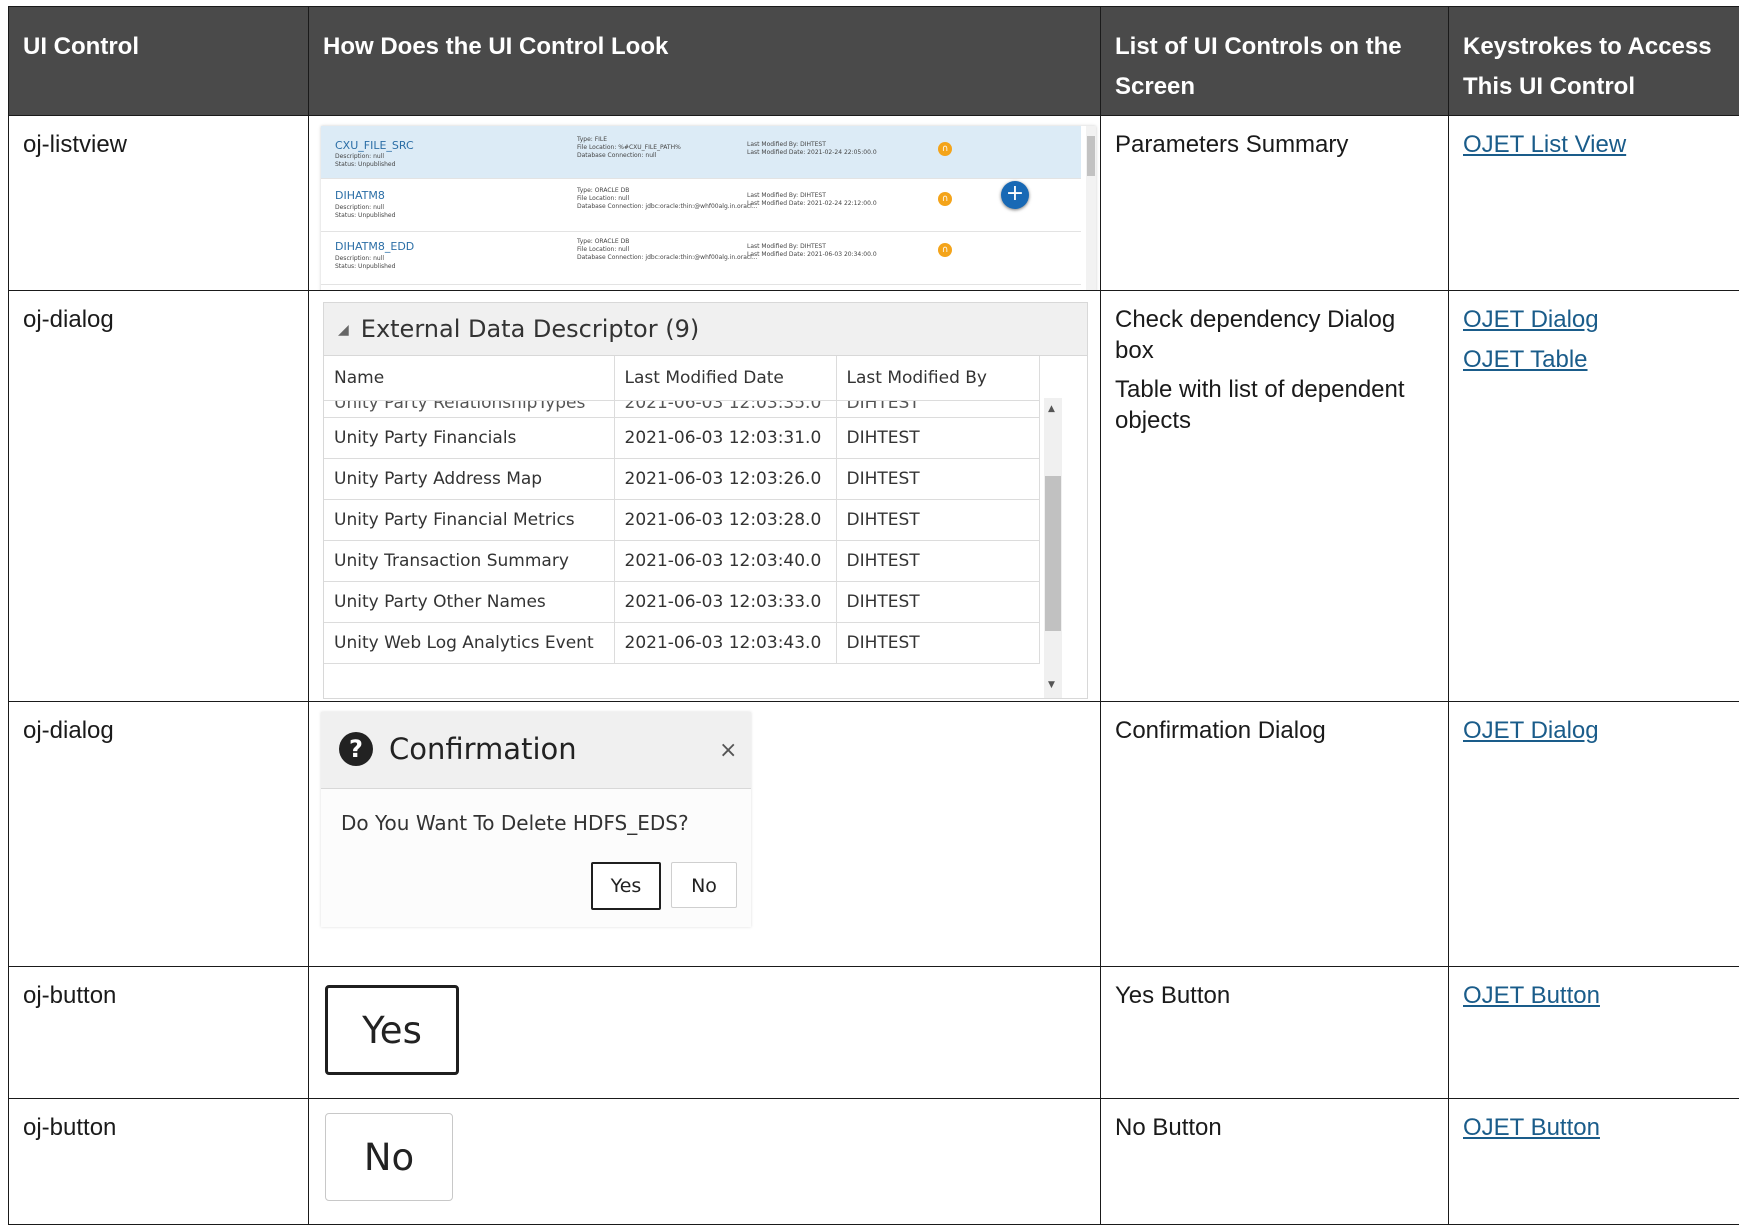  I want to click on scroll-down-arrow-icon: ▼, so click(1051, 685).